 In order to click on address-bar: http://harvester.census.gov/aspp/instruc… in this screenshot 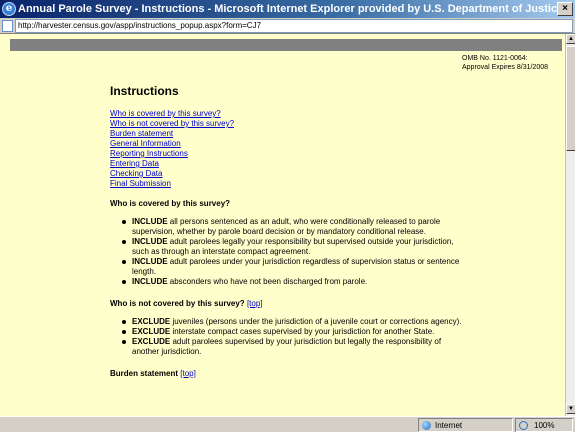, I will do `click(287, 26)`.